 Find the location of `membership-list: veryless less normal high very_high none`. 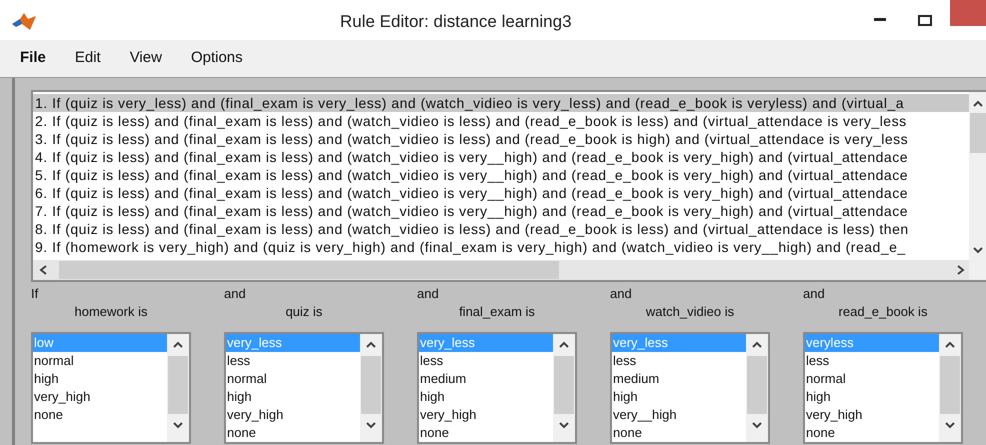

membership-list: veryless less normal high very_high none is located at coordinates (883, 388).